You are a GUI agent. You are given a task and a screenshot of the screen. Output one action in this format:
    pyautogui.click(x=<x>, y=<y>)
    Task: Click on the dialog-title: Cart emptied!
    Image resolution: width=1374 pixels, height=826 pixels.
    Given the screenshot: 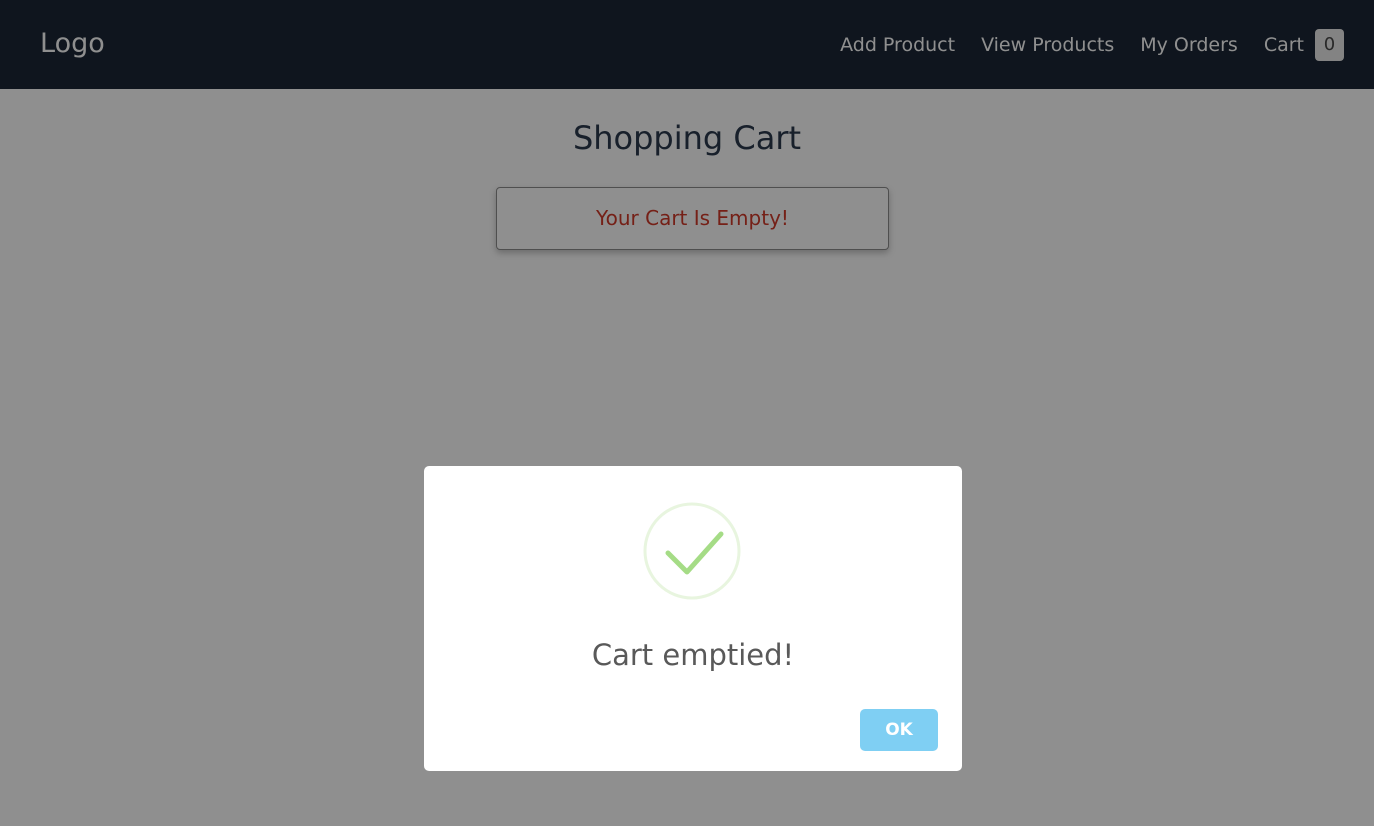 What is the action you would take?
    pyautogui.click(x=693, y=655)
    